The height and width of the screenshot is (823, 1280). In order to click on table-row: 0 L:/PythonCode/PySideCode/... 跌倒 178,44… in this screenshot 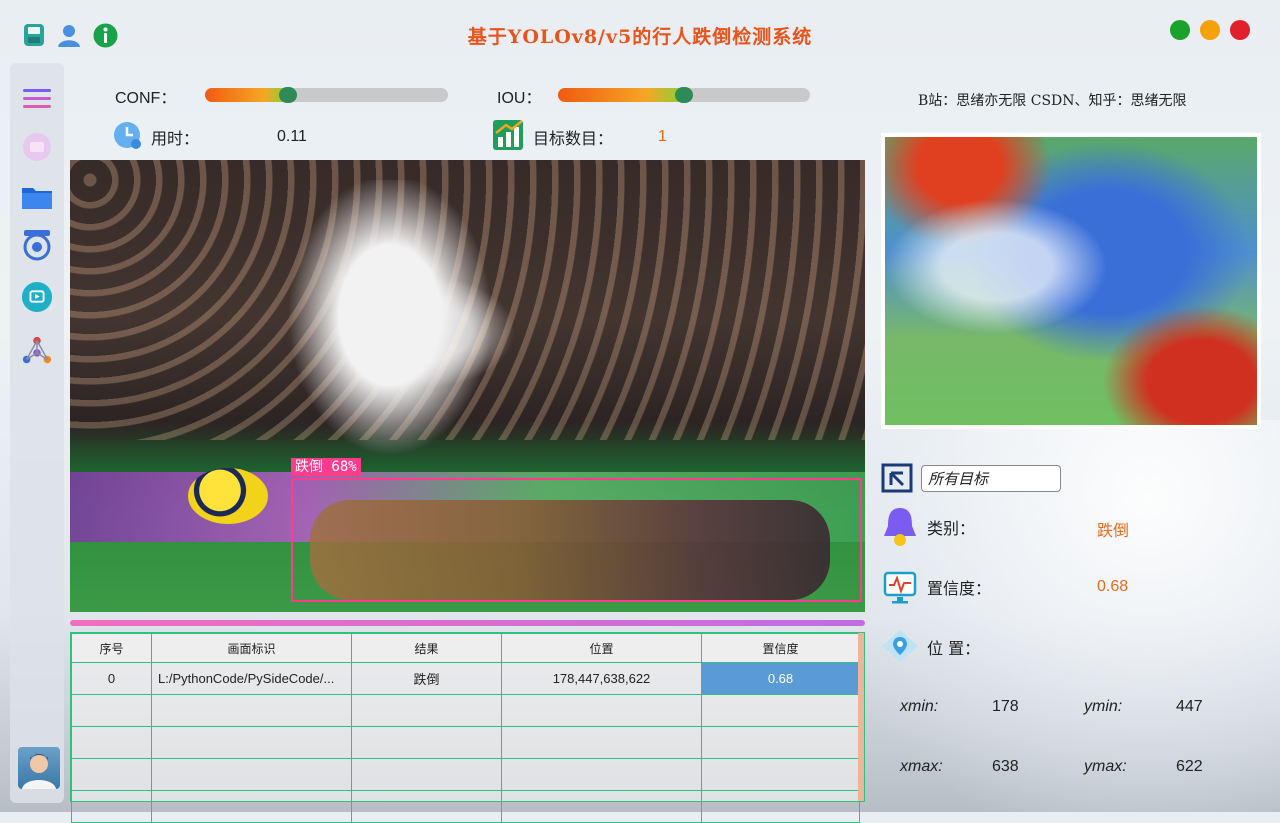, I will do `click(465, 678)`.